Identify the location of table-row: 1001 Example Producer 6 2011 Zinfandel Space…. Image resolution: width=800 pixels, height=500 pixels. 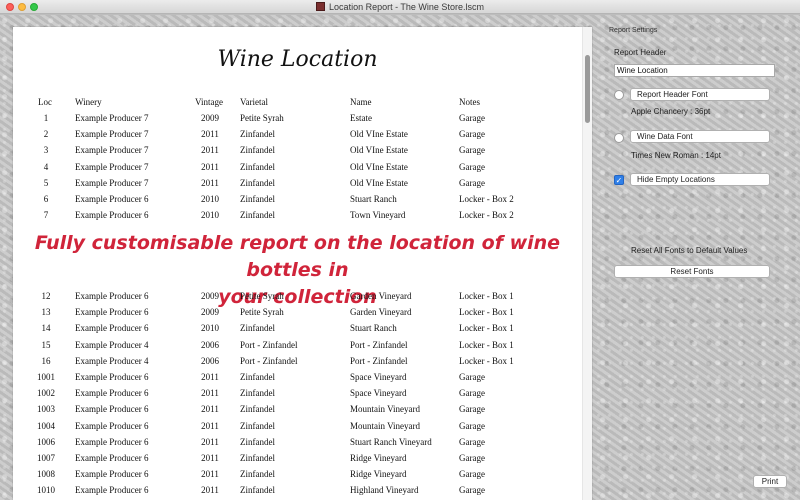
(305, 378).